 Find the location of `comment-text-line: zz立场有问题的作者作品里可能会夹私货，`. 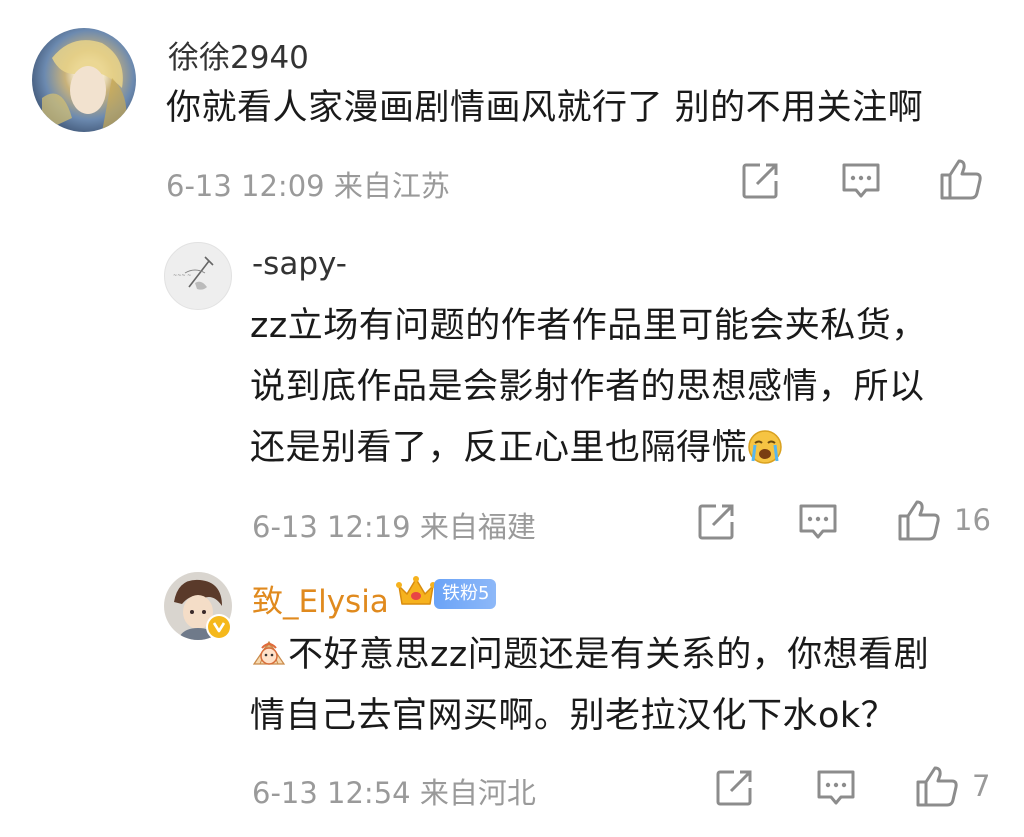

comment-text-line: zz立场有问题的作者作品里可能会夹私货， is located at coordinates (588, 326).